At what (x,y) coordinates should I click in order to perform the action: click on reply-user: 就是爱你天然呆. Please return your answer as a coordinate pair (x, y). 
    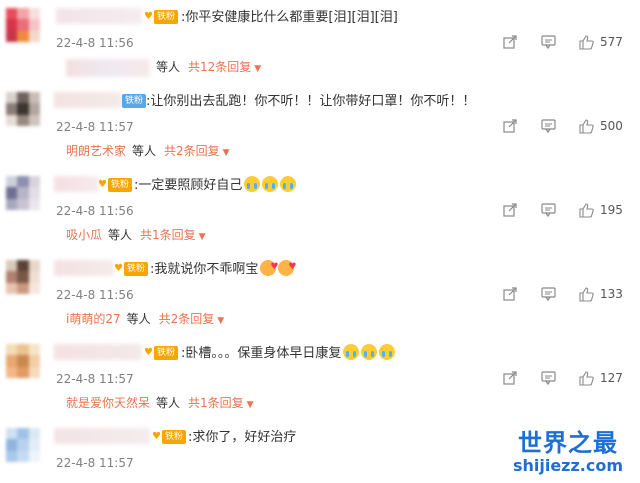
    Looking at the image, I should click on (108, 403).